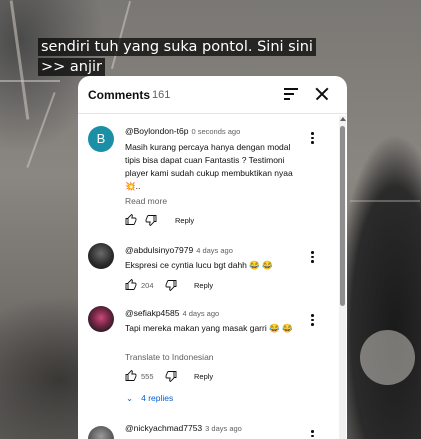 The image size is (421, 439). What do you see at coordinates (223, 428) in the screenshot?
I see `comment-time: 3 days ago` at bounding box center [223, 428].